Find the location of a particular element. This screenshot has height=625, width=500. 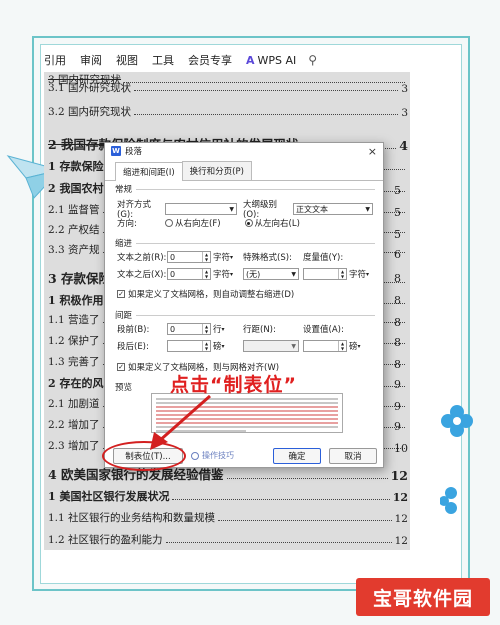

menu-member: 会员专享 is located at coordinates (210, 60).